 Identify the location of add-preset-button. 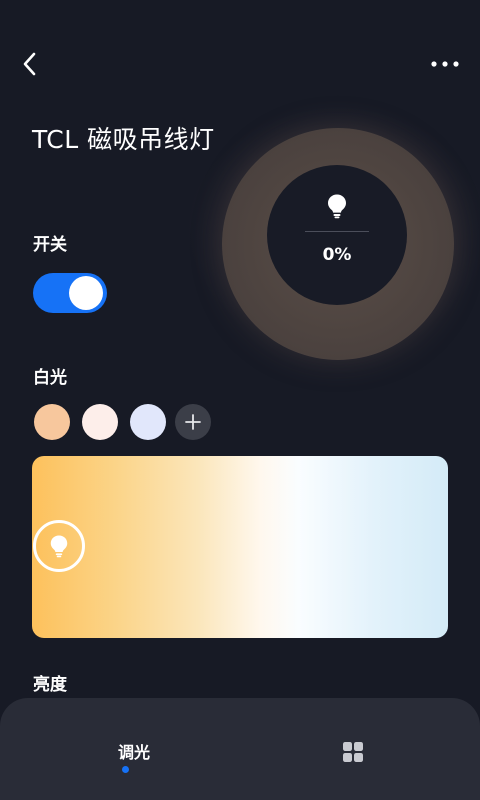
(193, 422).